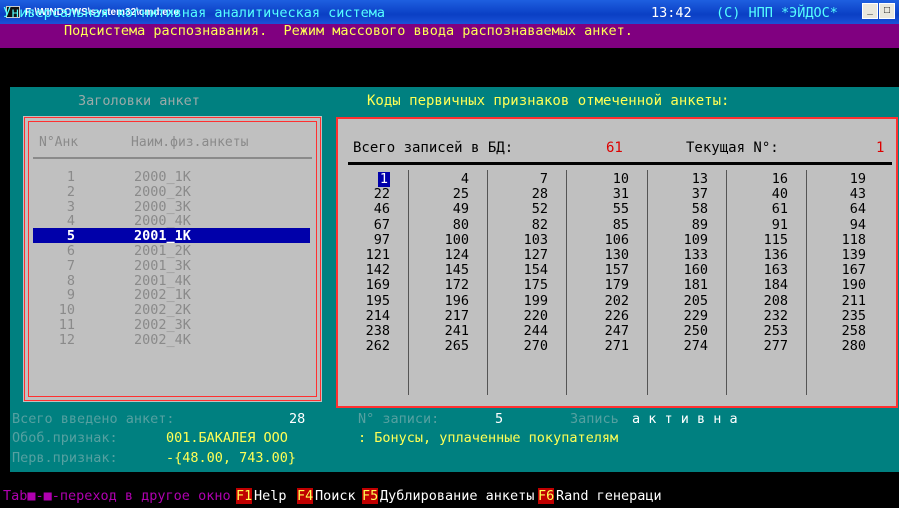 The width and height of the screenshot is (899, 508). I want to click on code-cell: 274, so click(686, 346).